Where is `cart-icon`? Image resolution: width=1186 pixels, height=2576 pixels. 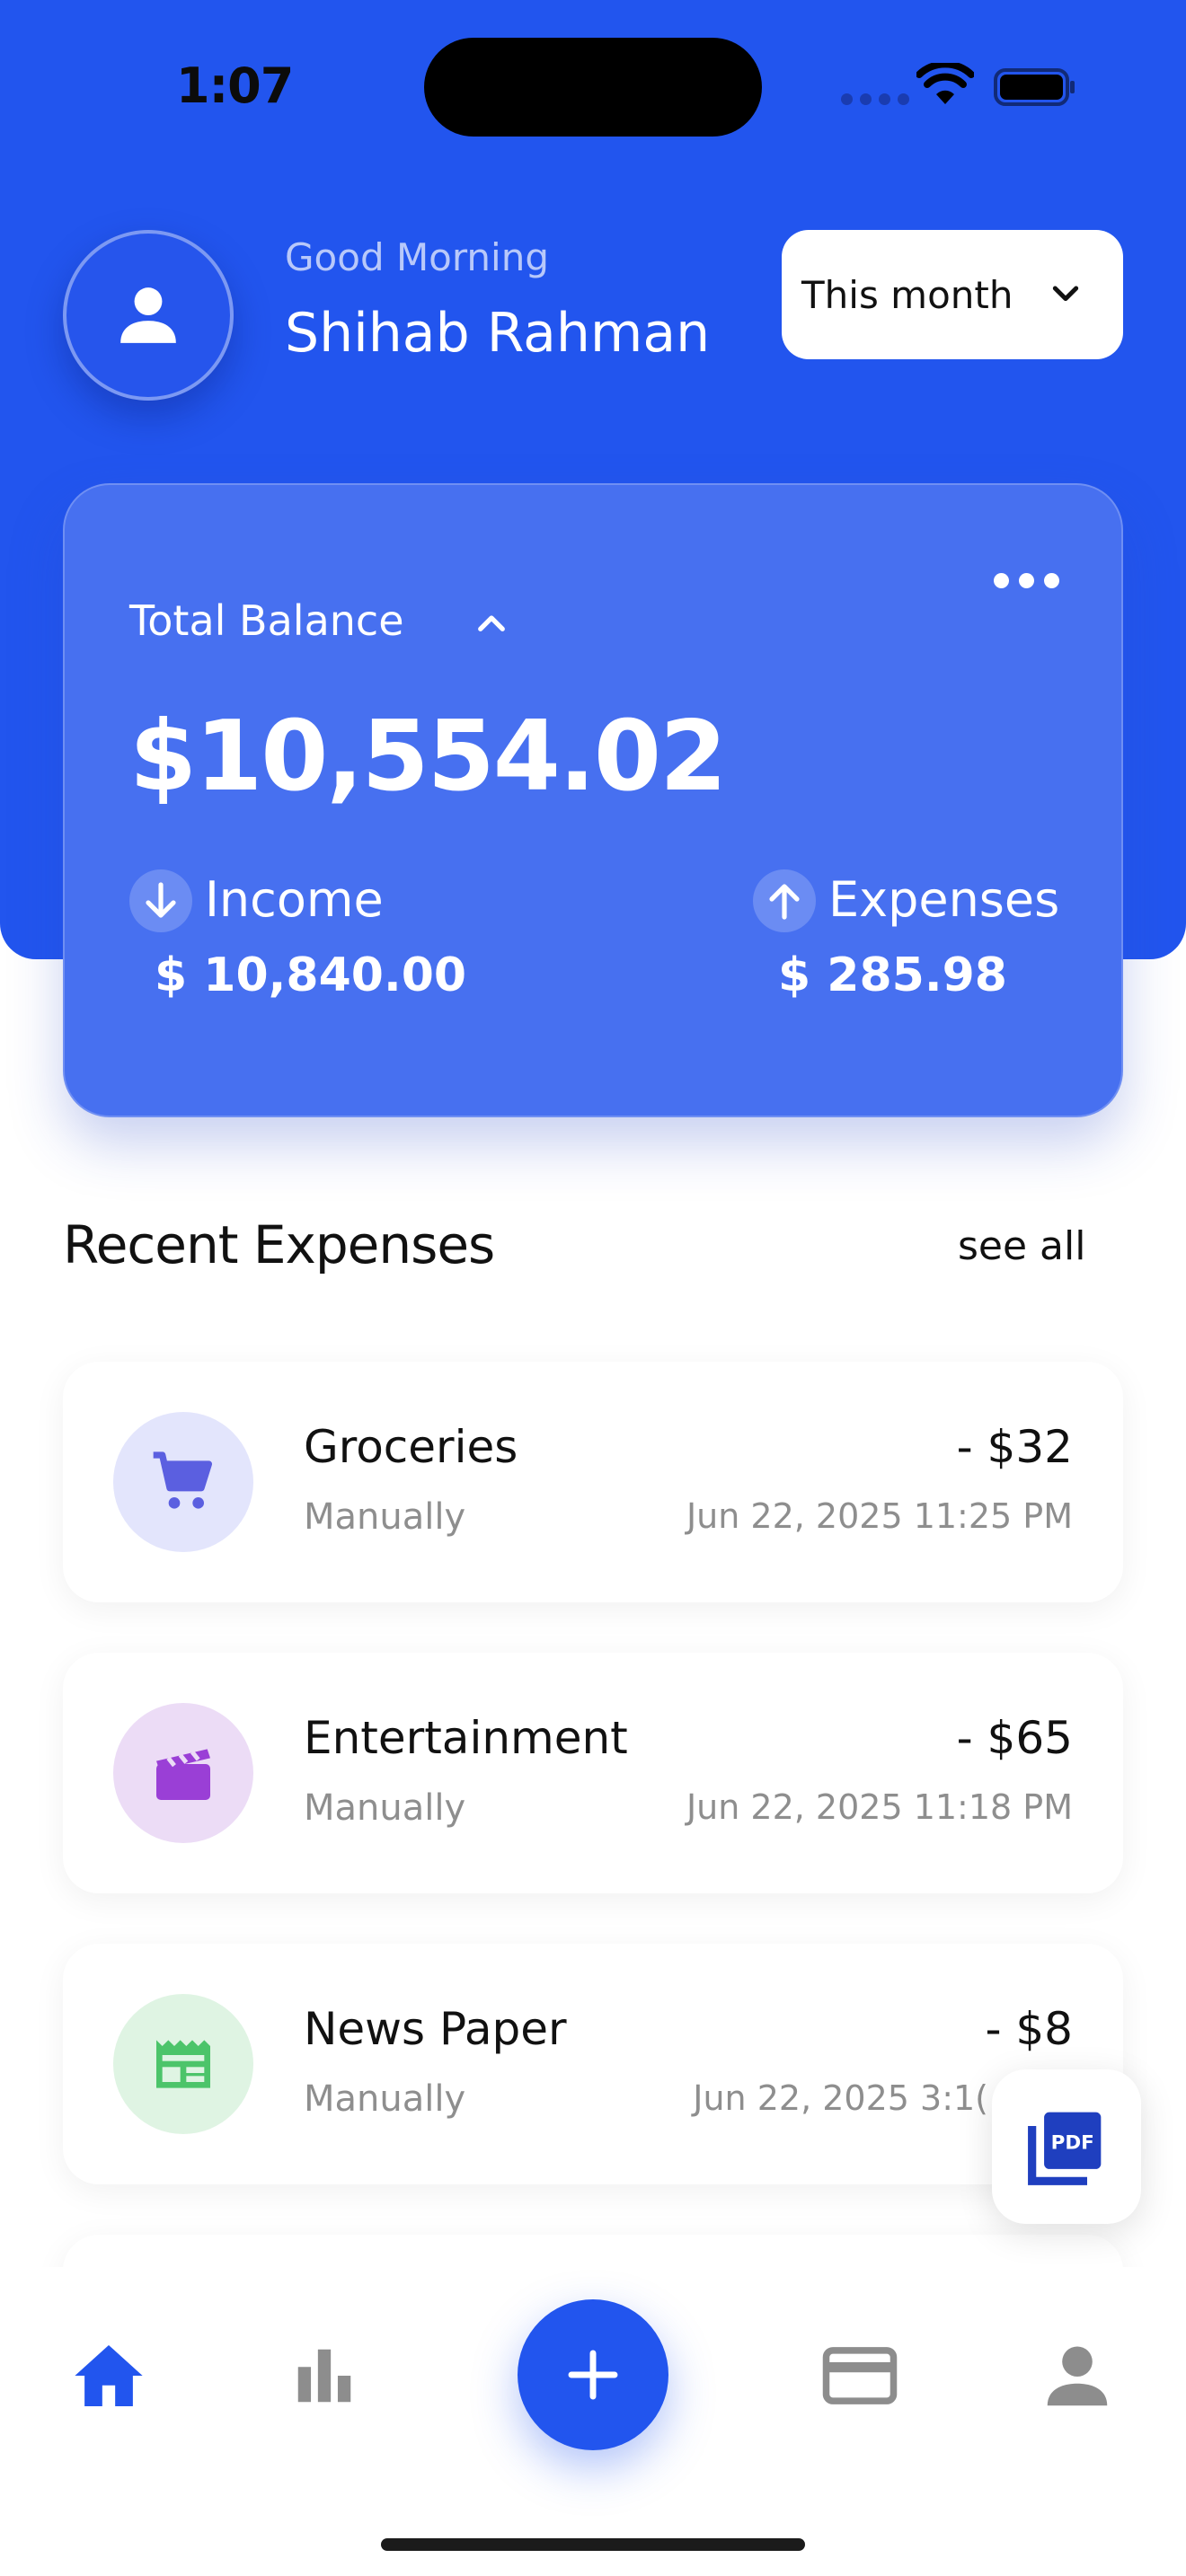
cart-icon is located at coordinates (183, 1482).